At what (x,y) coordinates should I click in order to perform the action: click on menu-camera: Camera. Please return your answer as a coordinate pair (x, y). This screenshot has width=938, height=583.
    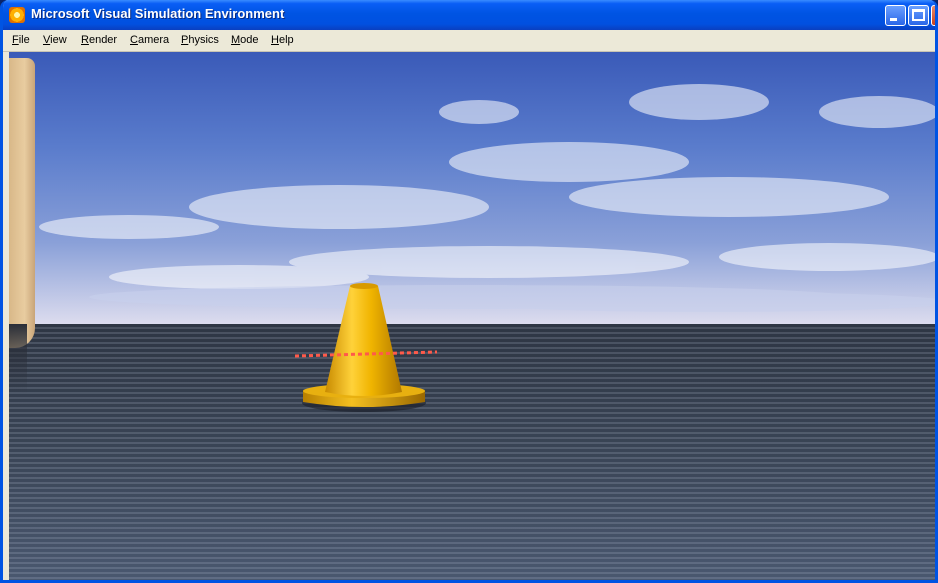
    Looking at the image, I should click on (149, 40).